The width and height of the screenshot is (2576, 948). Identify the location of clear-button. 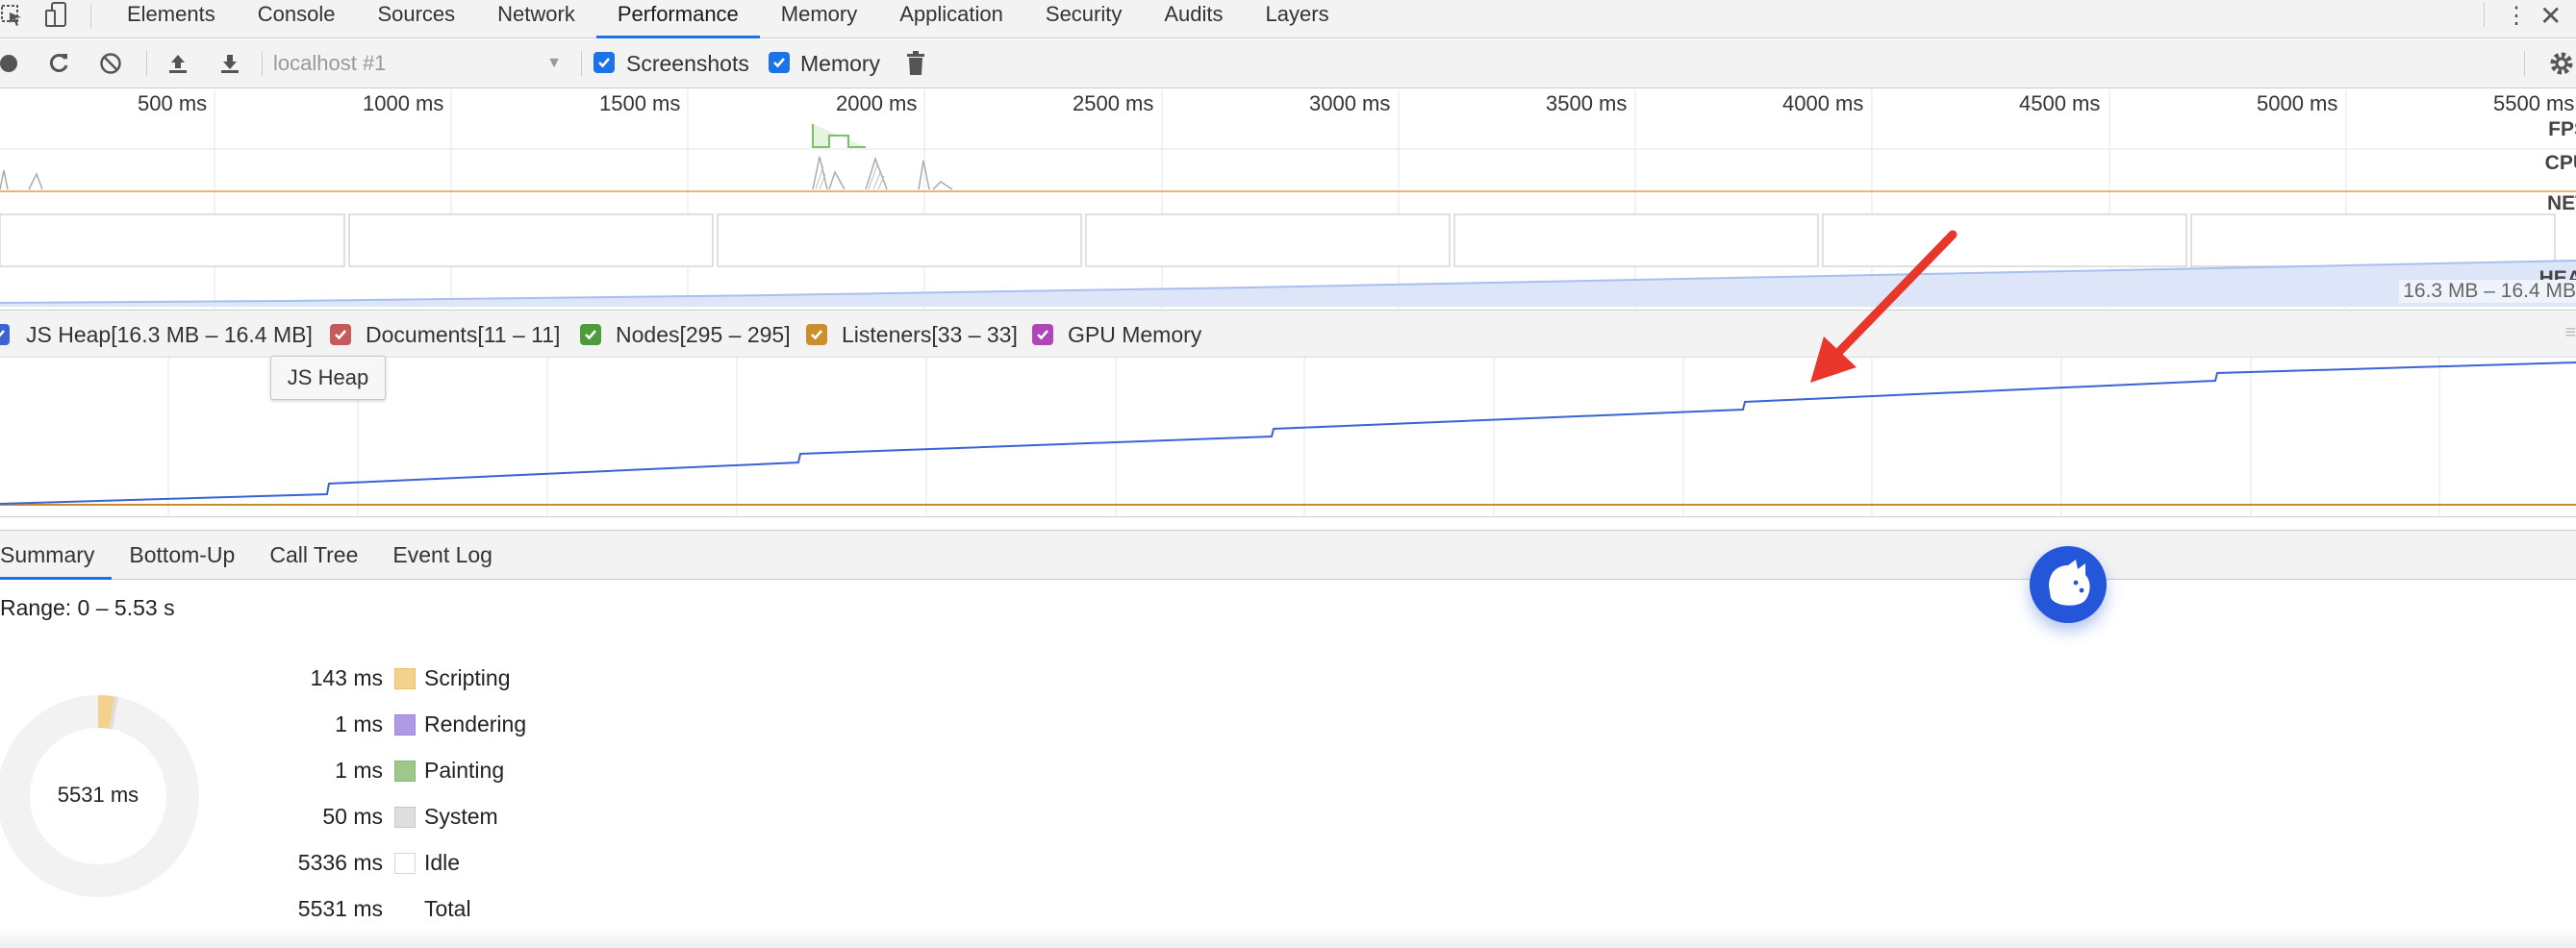
(110, 64).